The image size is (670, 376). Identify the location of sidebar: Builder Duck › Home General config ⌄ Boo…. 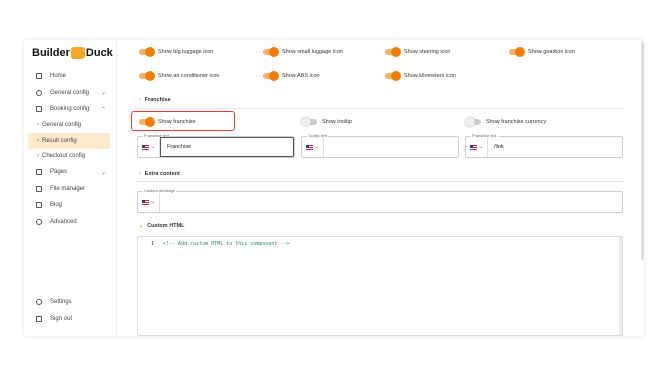
(70, 188).